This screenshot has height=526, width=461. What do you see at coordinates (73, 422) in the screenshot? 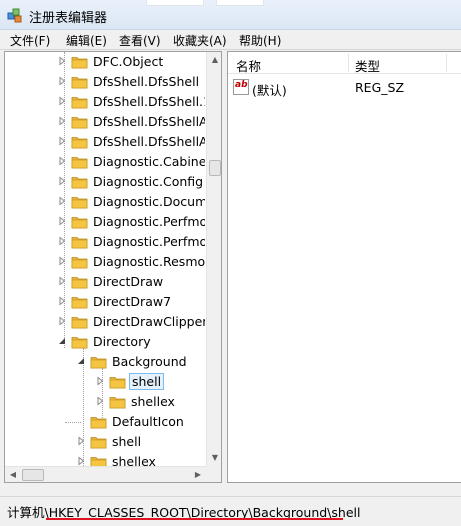
I see `tree-guide-line` at bounding box center [73, 422].